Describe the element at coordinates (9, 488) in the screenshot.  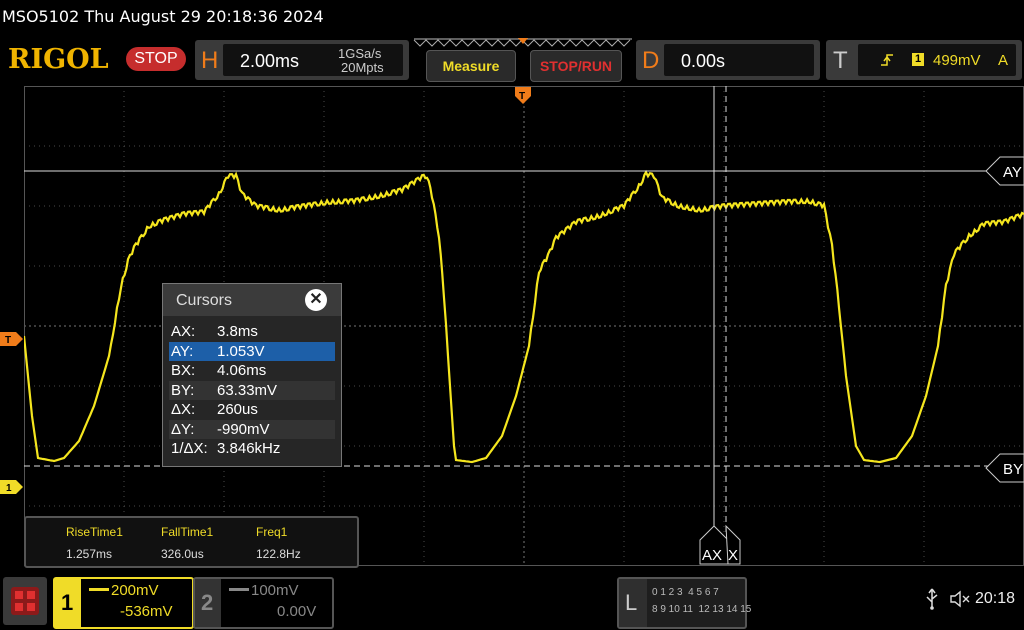
I see `svg-text: 1` at that location.